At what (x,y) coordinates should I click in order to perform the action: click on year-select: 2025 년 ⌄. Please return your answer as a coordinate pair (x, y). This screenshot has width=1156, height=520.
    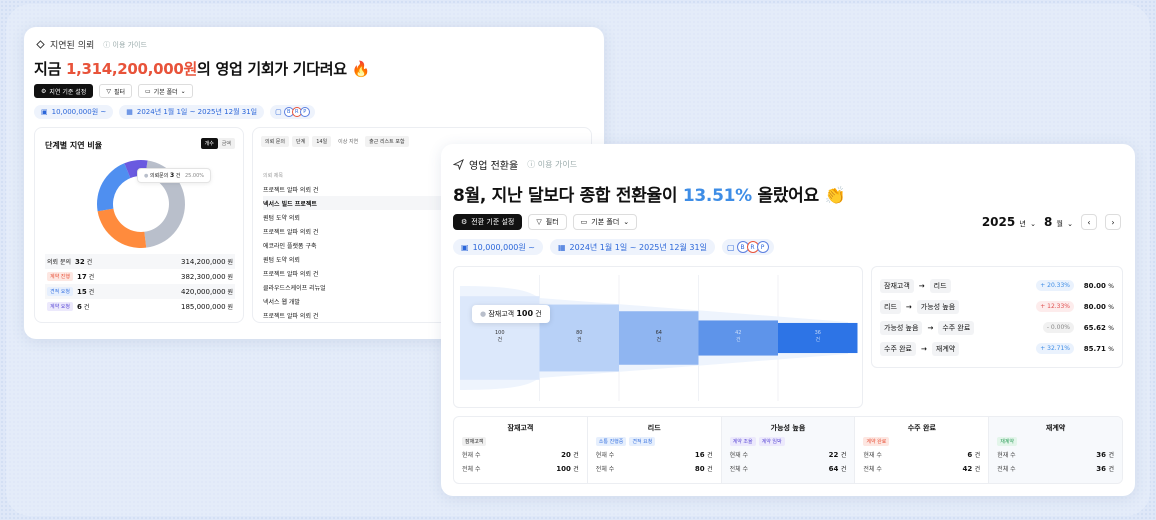
    Looking at the image, I should click on (1009, 222).